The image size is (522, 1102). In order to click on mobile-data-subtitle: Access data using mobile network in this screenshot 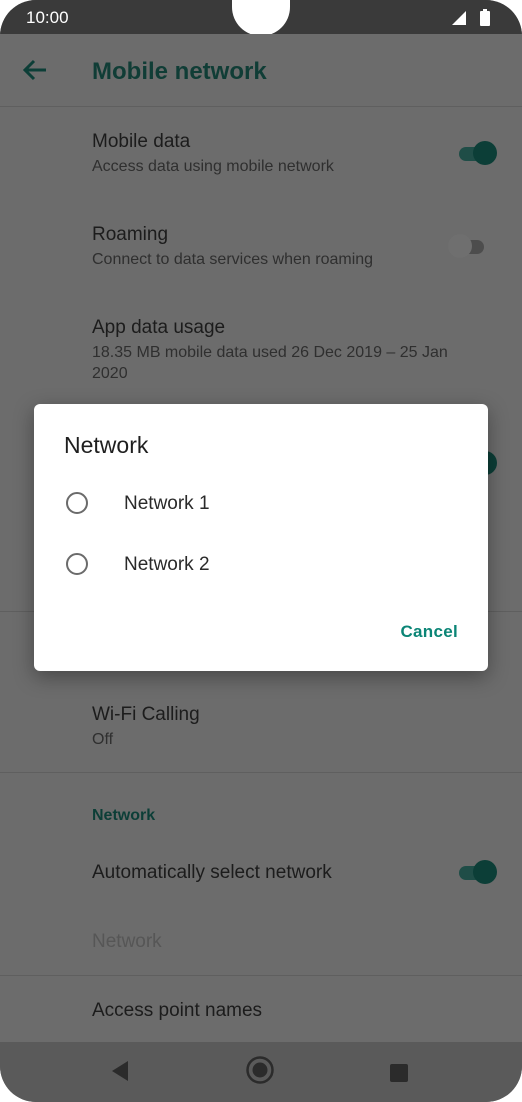, I will do `click(213, 166)`.